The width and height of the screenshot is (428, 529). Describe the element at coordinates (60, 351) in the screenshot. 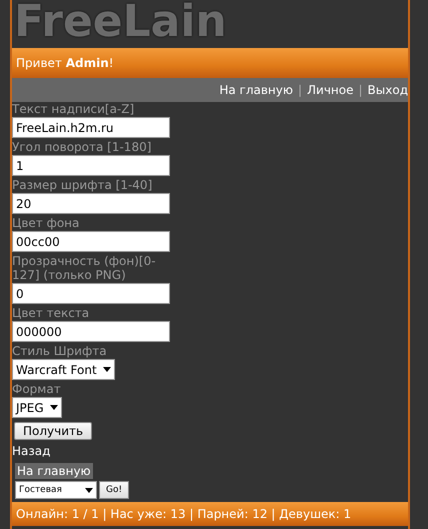

I see `field-label: Стиль Шрифта` at that location.